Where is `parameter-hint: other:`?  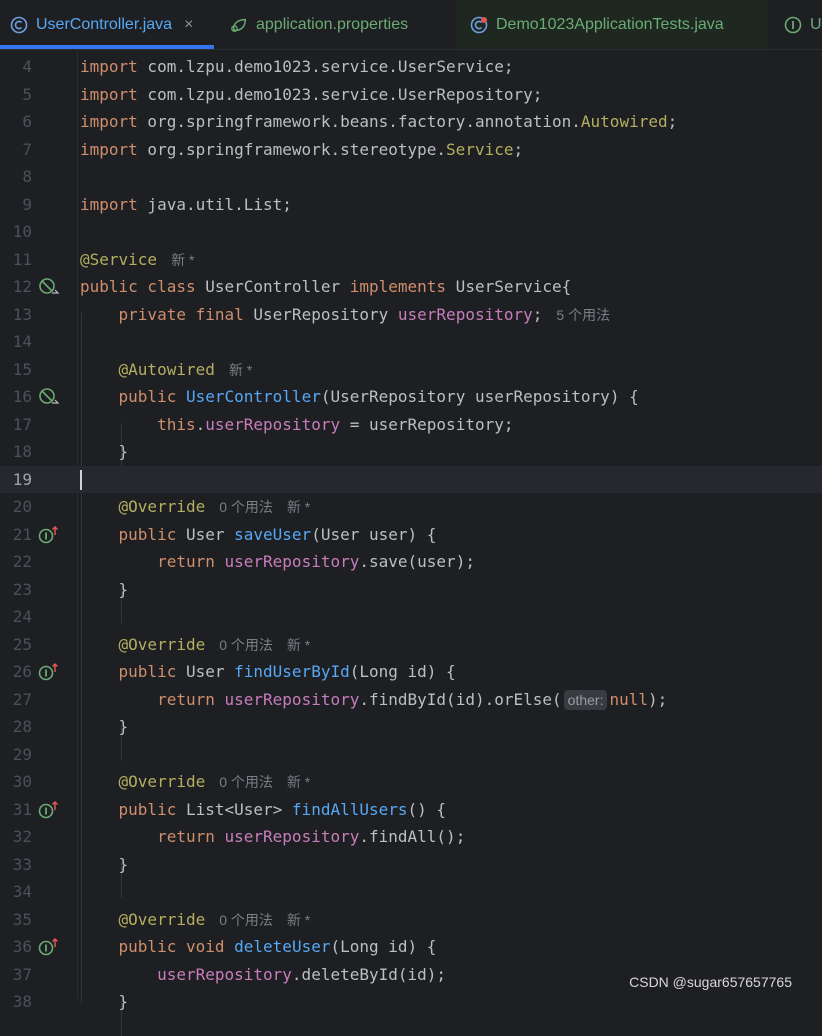
parameter-hint: other: is located at coordinates (585, 699).